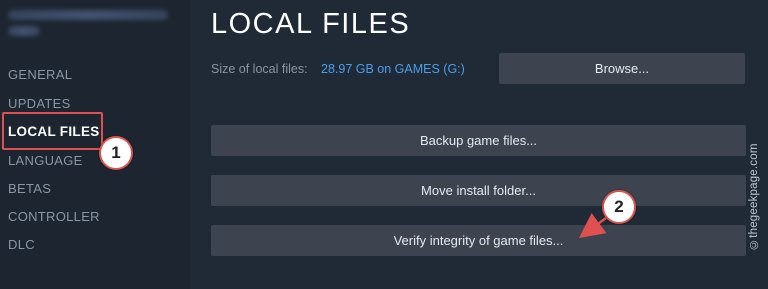  Describe the element at coordinates (754, 196) in the screenshot. I see `watermark: ©thegeekpage.com` at that location.